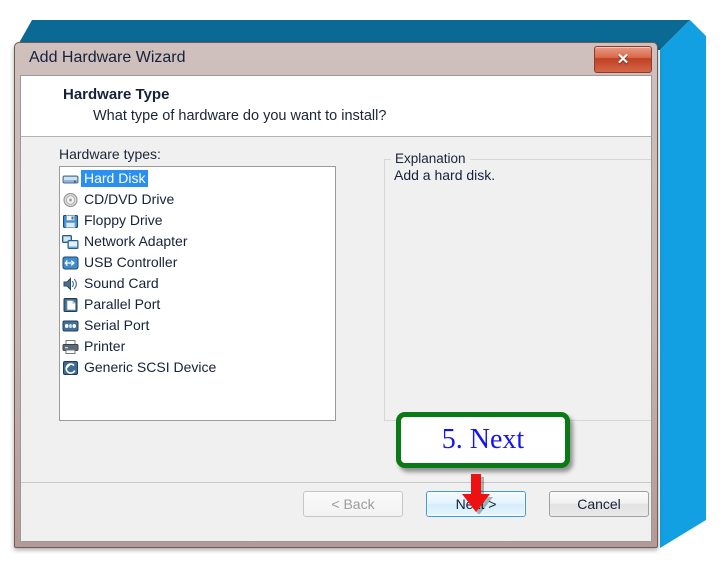 This screenshot has height=576, width=727. I want to click on down-arrow-icon, so click(477, 494).